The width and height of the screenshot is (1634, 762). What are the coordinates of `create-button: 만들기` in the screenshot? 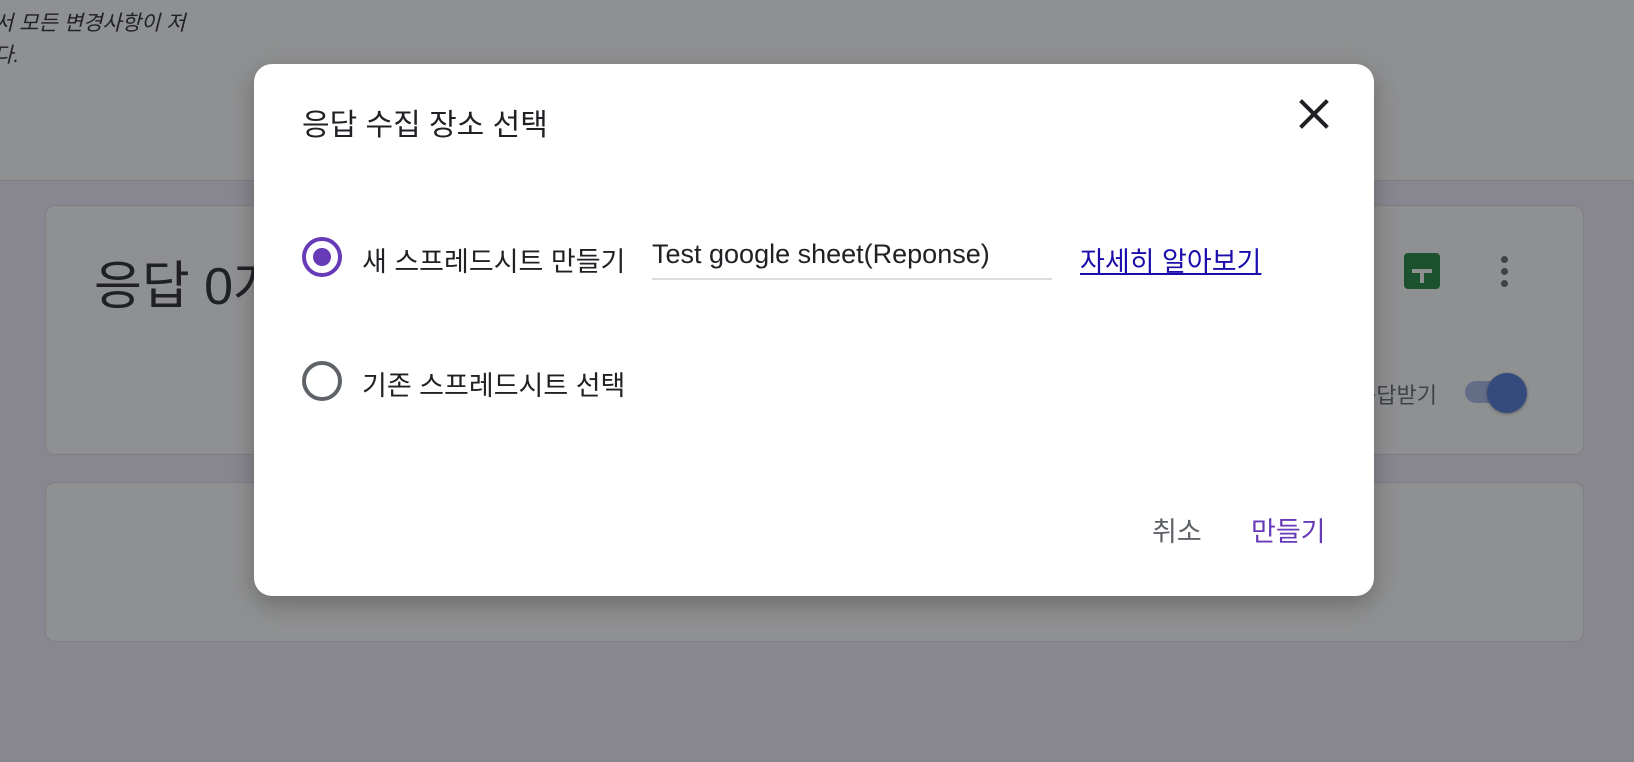 It's located at (1288, 529).